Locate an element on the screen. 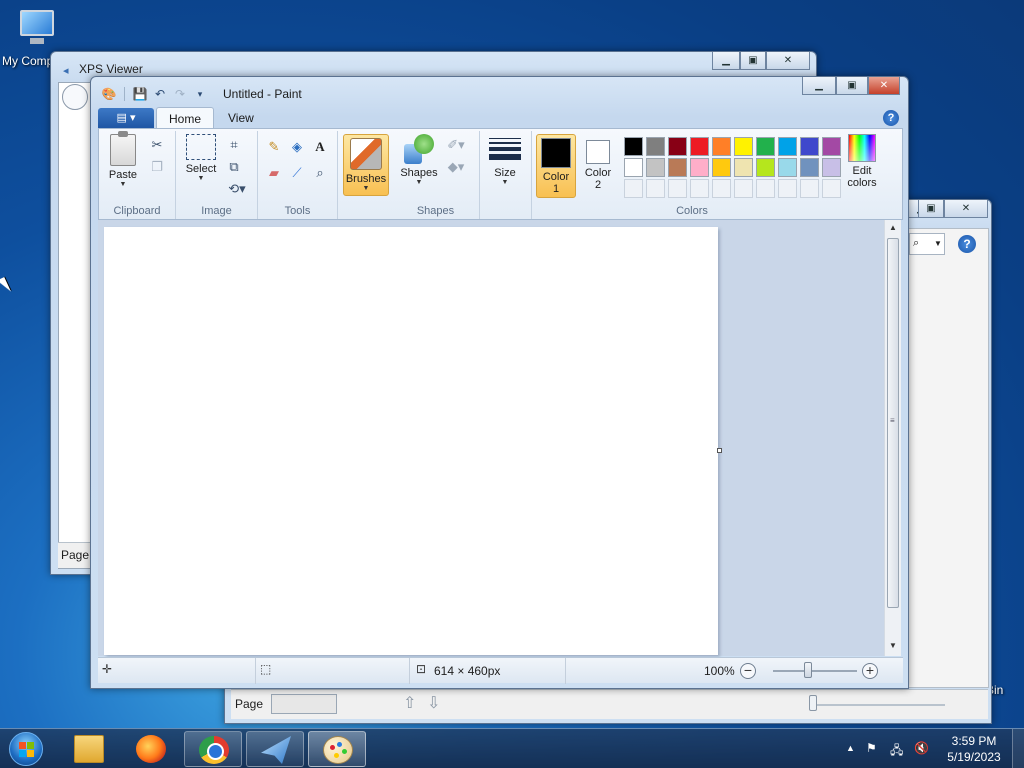  previous-page-icon: ⇧ is located at coordinates (409, 703).